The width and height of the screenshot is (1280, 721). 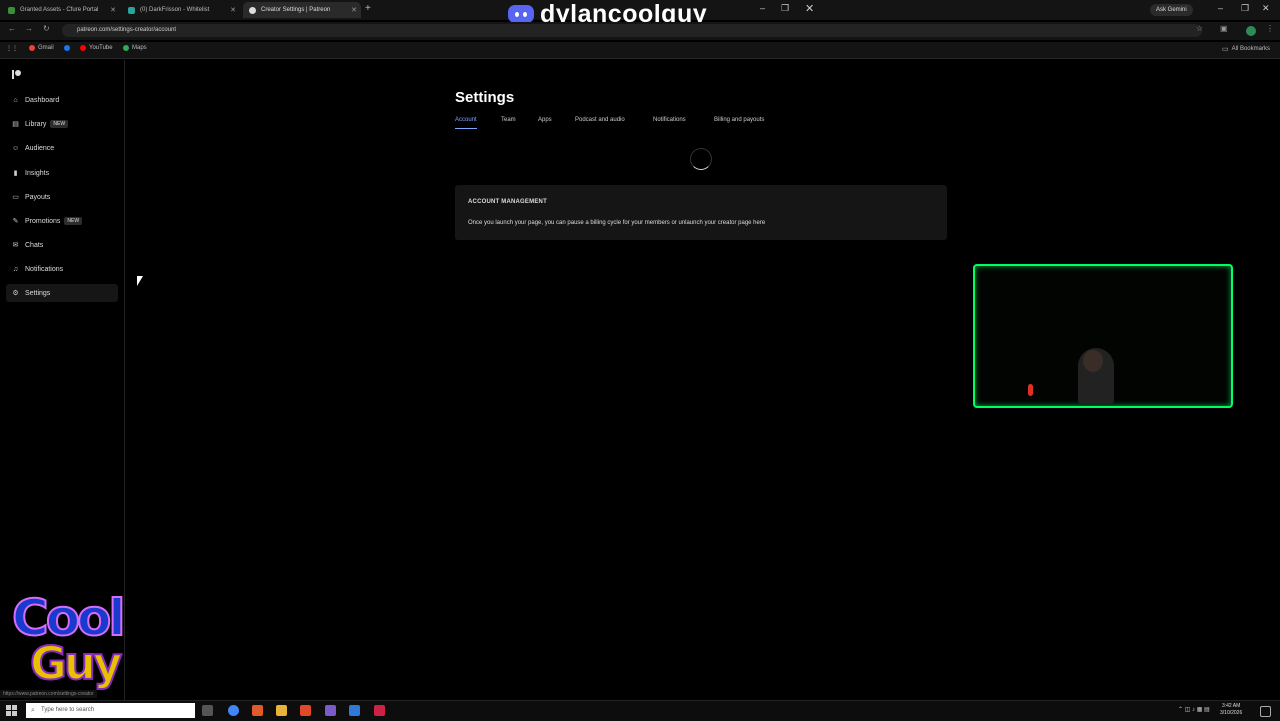 What do you see at coordinates (669, 120) in the screenshot?
I see `tab-notifications: Notifications` at bounding box center [669, 120].